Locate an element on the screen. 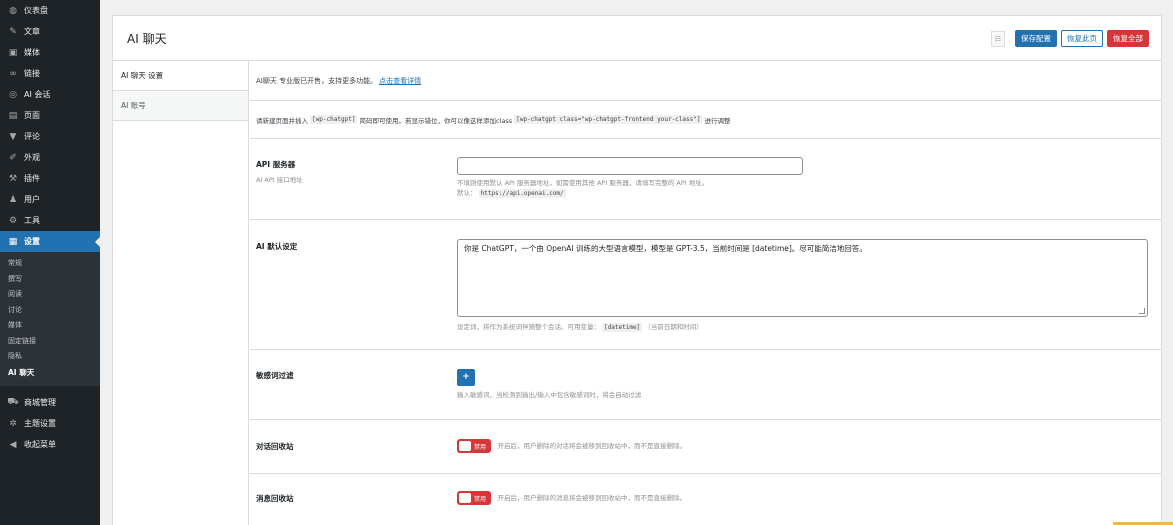 The image size is (1173, 525). sidebar-item-store: ⛟ 商城管理 is located at coordinates (50, 402).